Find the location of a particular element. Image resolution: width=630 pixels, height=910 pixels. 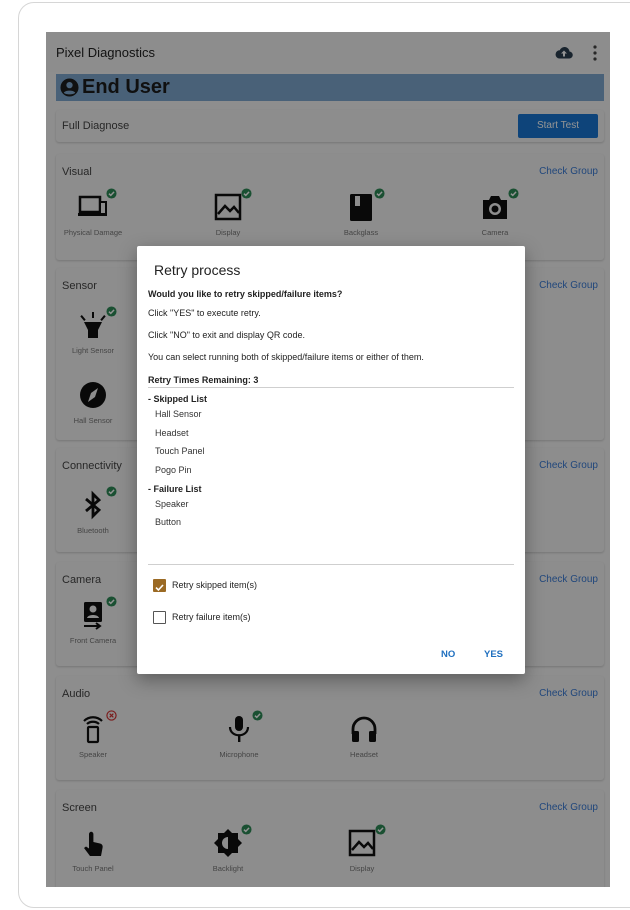

failure-item: Speaker is located at coordinates (172, 504).